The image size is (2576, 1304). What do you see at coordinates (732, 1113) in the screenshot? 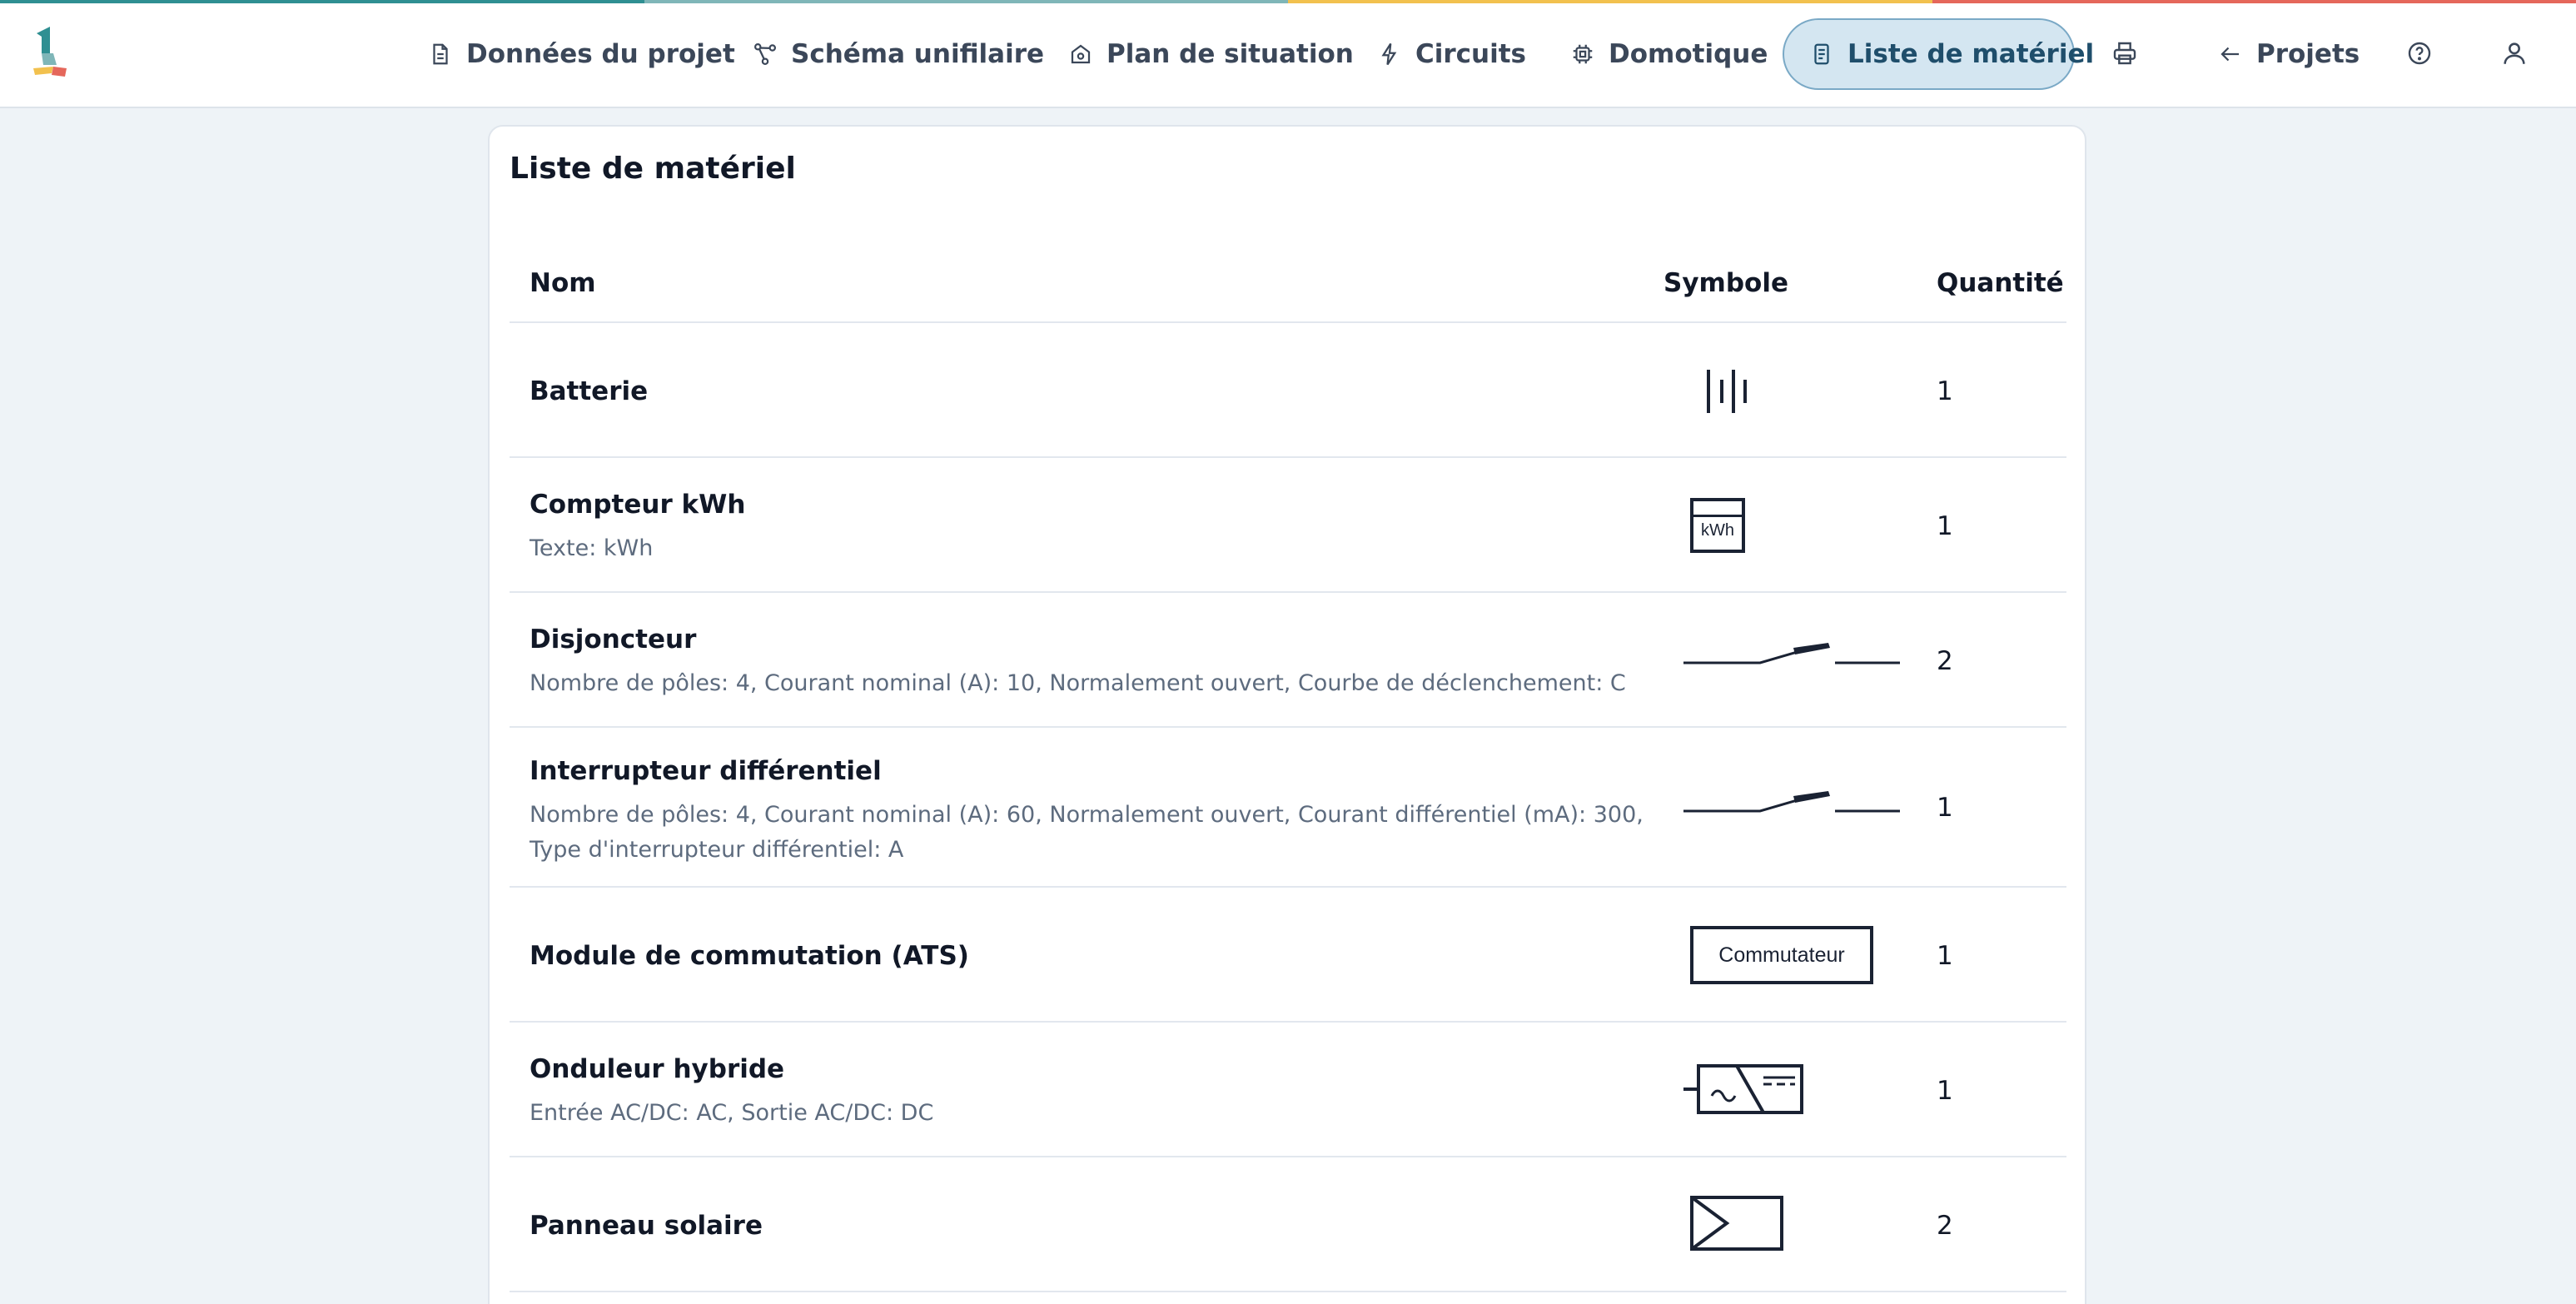
I see `item-description: Entrée AC/DC: AC, Sortie AC/DC: DC` at bounding box center [732, 1113].